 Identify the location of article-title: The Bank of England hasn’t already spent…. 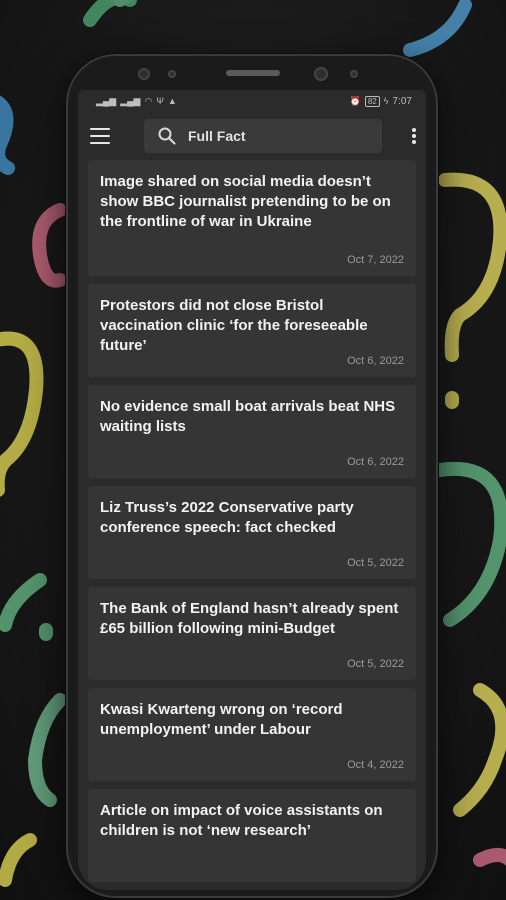
(249, 618).